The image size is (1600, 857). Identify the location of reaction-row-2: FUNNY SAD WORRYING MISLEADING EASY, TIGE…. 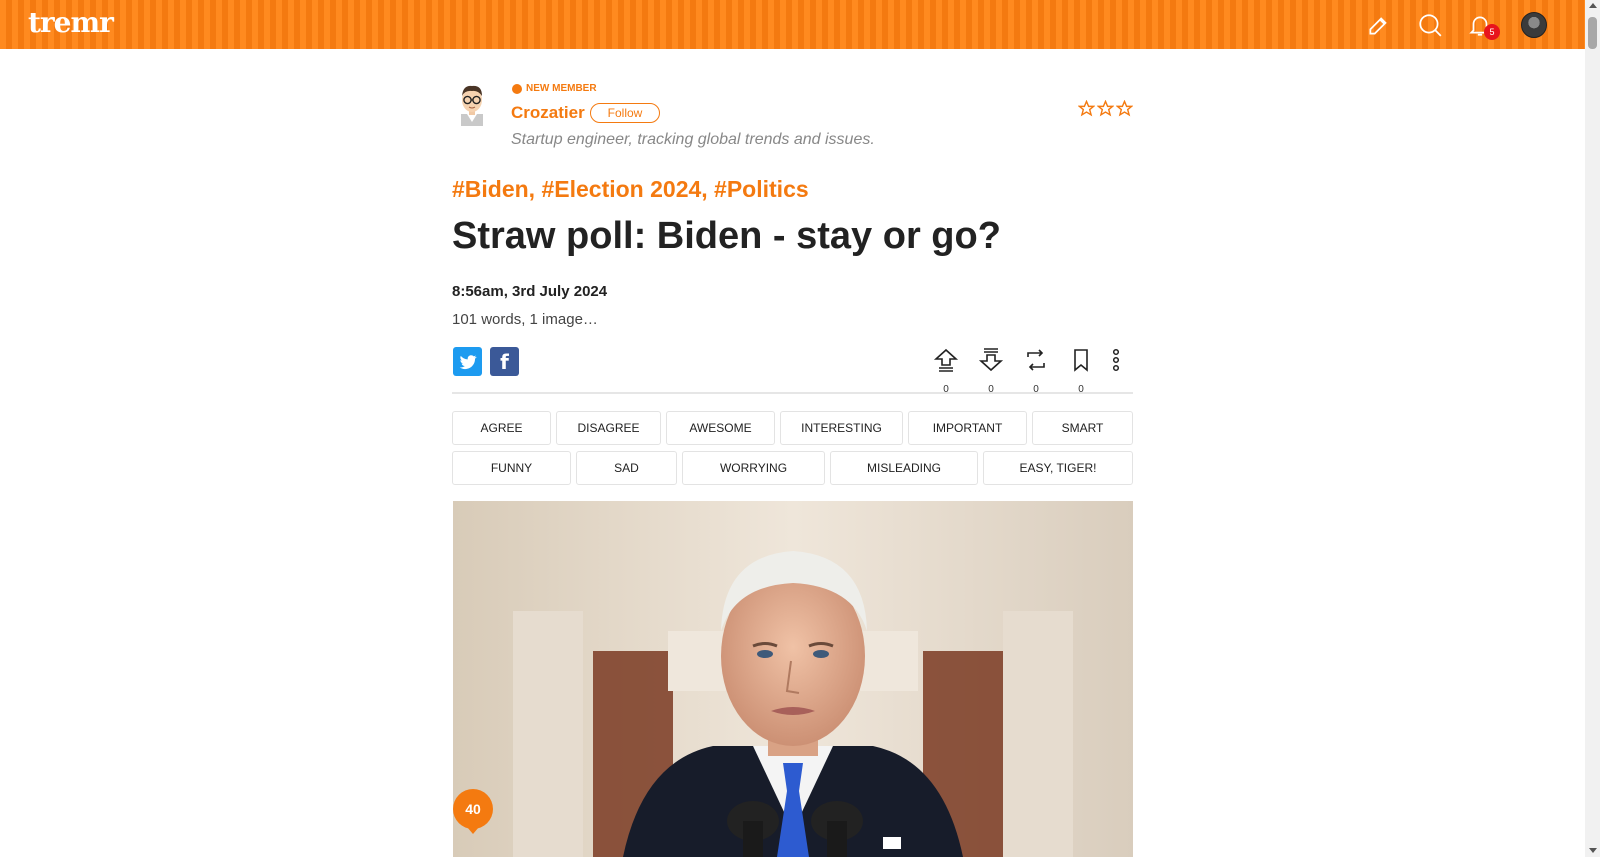
(792, 468).